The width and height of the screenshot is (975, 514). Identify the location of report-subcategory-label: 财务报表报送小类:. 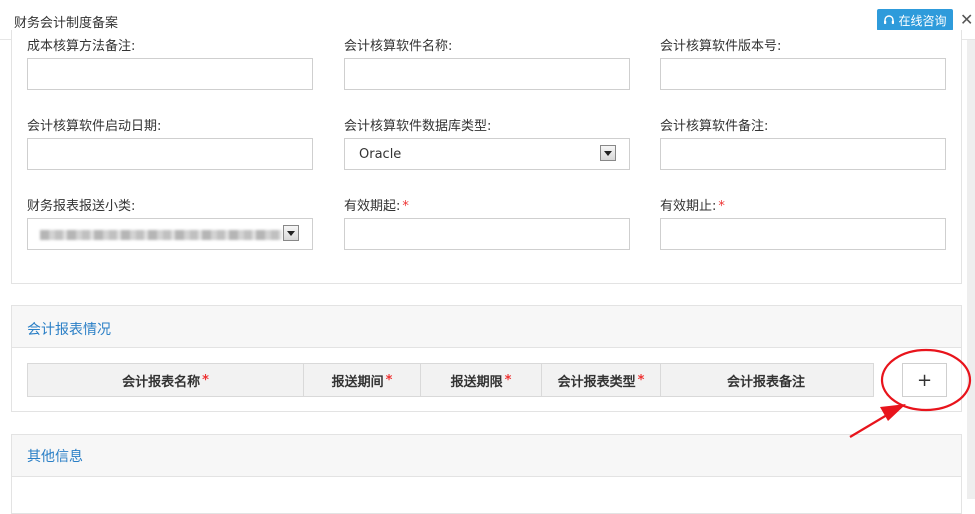
(81, 206).